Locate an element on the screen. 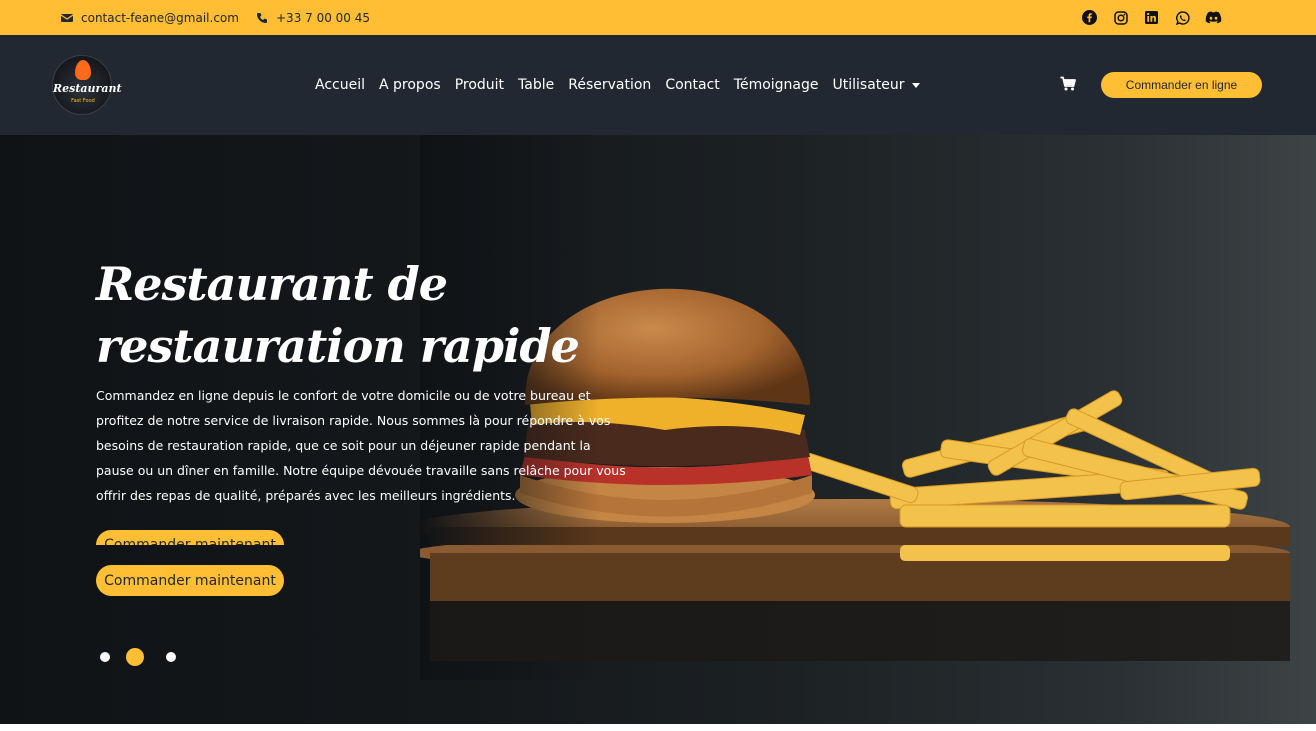 Image resolution: width=1316 pixels, height=731 pixels. facebook-icon is located at coordinates (1089, 17).